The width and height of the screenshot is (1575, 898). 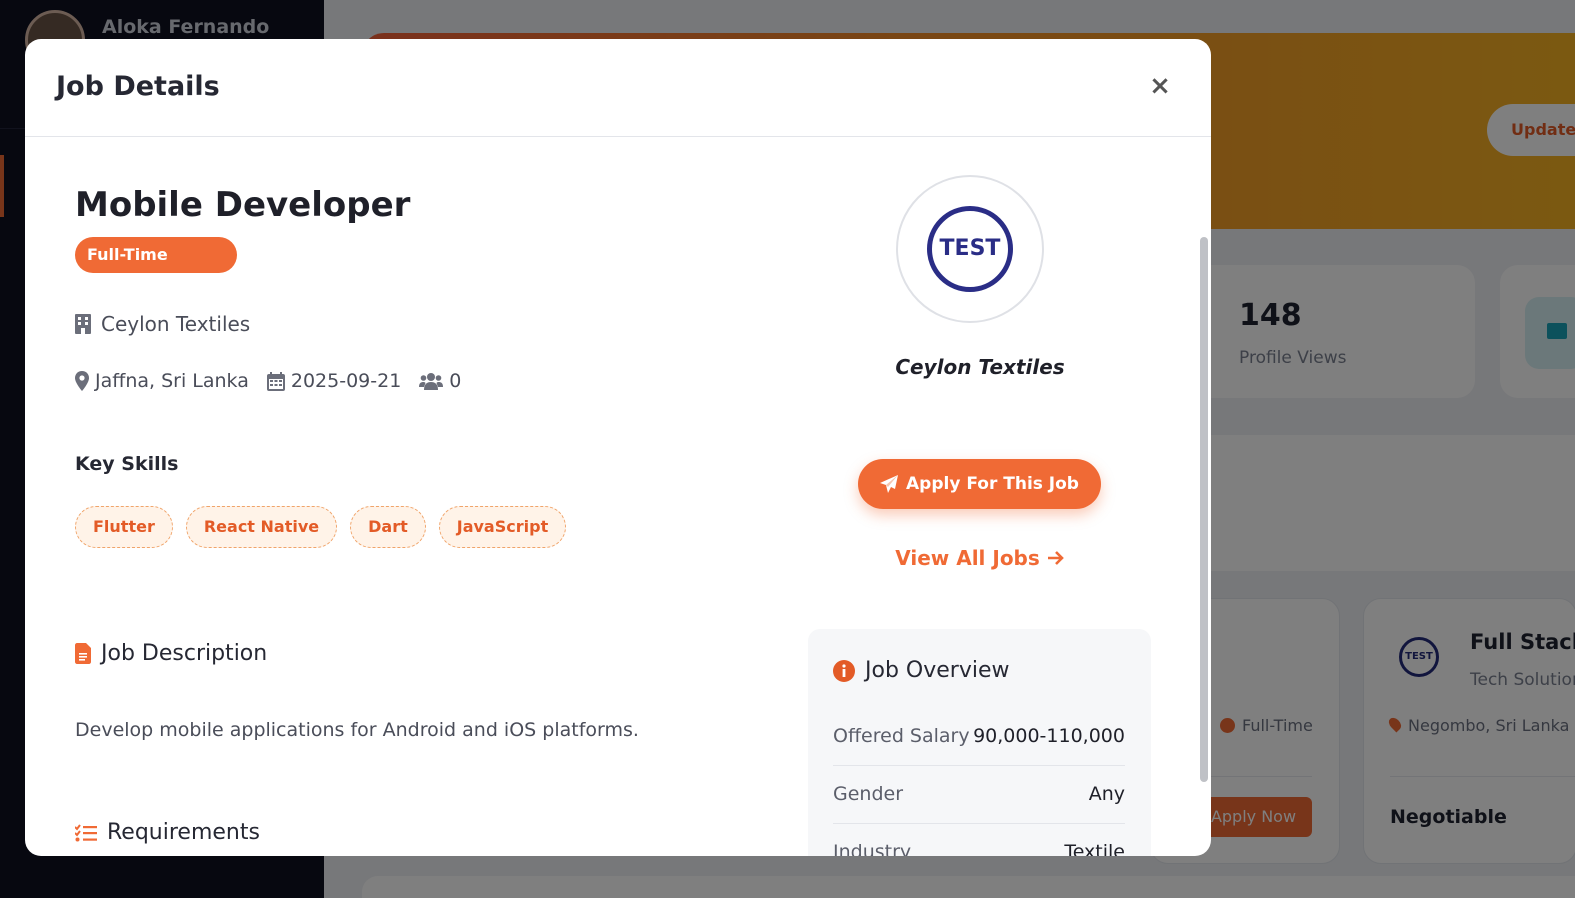 What do you see at coordinates (967, 558) in the screenshot?
I see `view-all-jobs-label: View All Jobs` at bounding box center [967, 558].